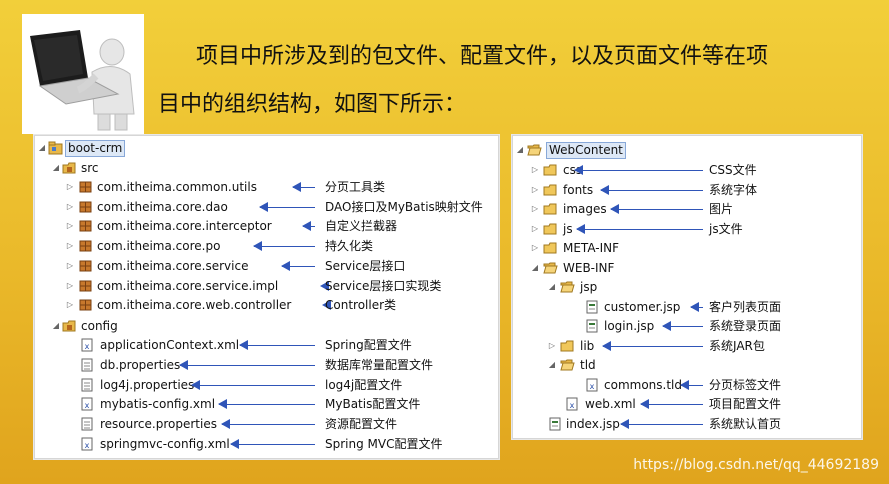 Image resolution: width=889 pixels, height=484 pixels. What do you see at coordinates (159, 246) in the screenshot?
I see `tree-item-label: com.itheima.core.po` at bounding box center [159, 246].